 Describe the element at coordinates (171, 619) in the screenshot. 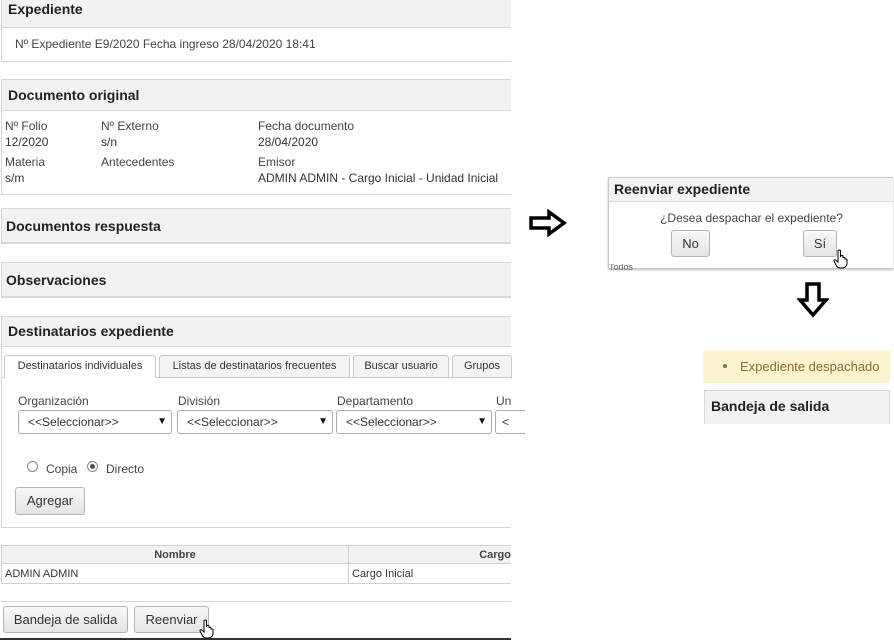

I see `reenviar-button: Reenviar` at that location.